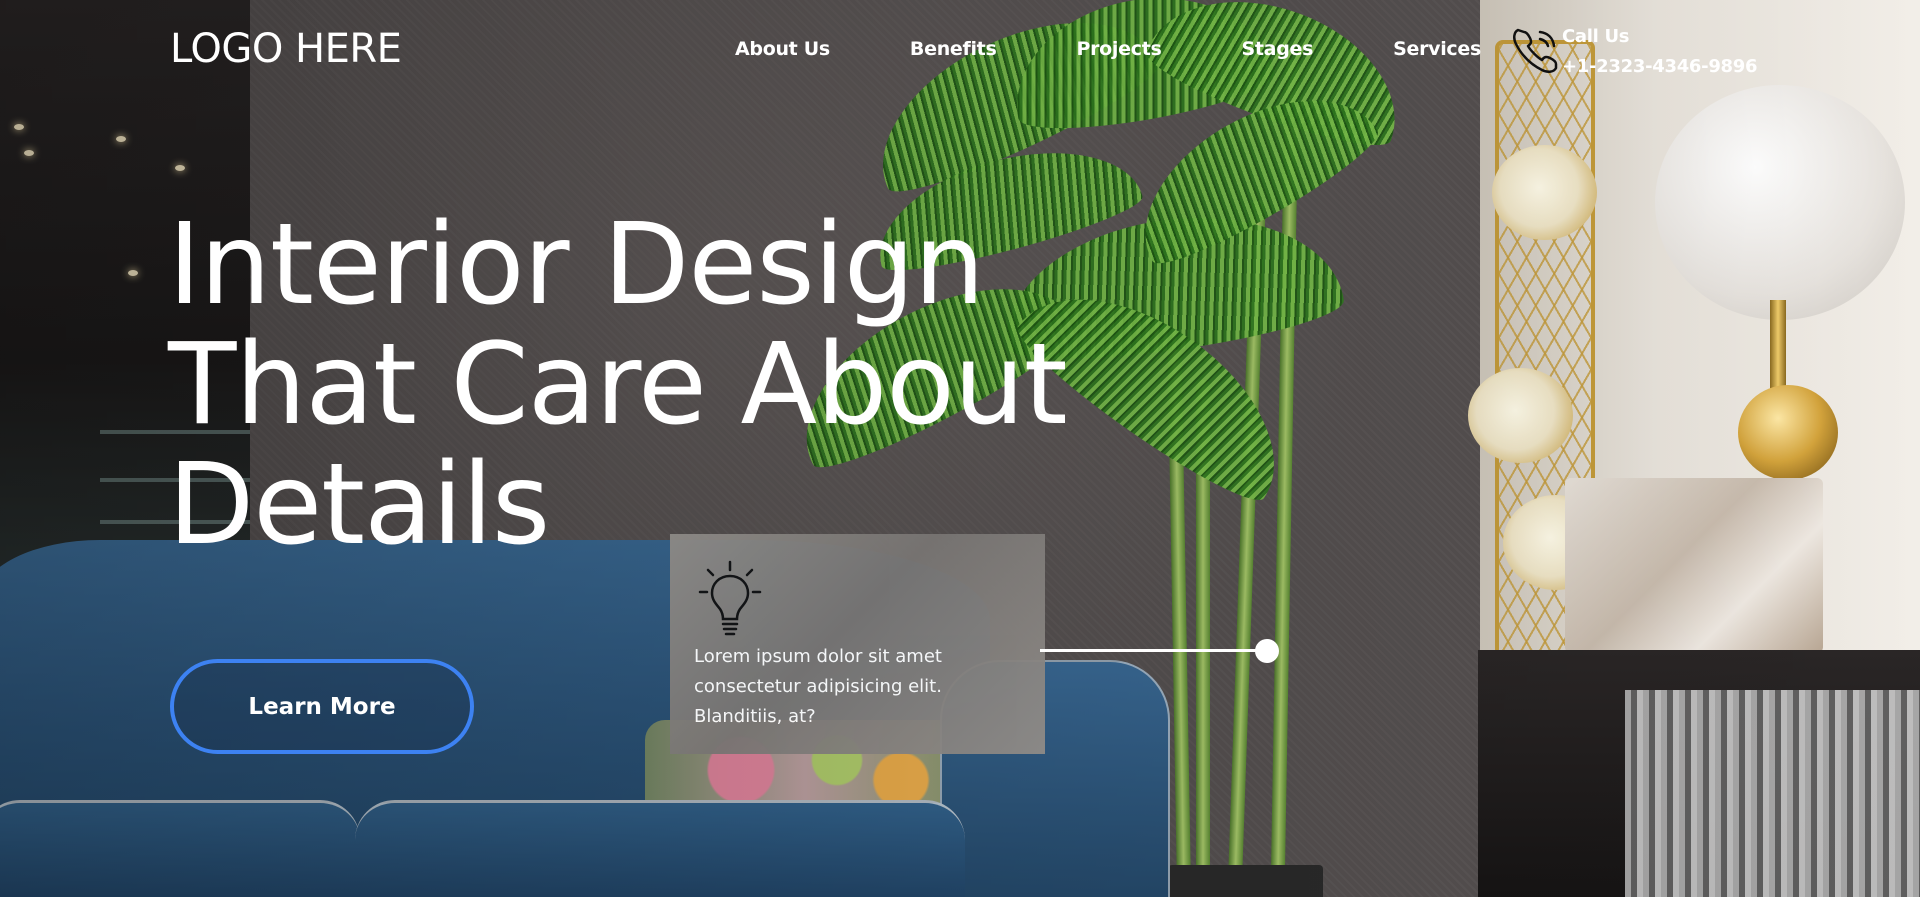  Describe the element at coordinates (1118, 49) in the screenshot. I see `nav-projects: Projects` at that location.